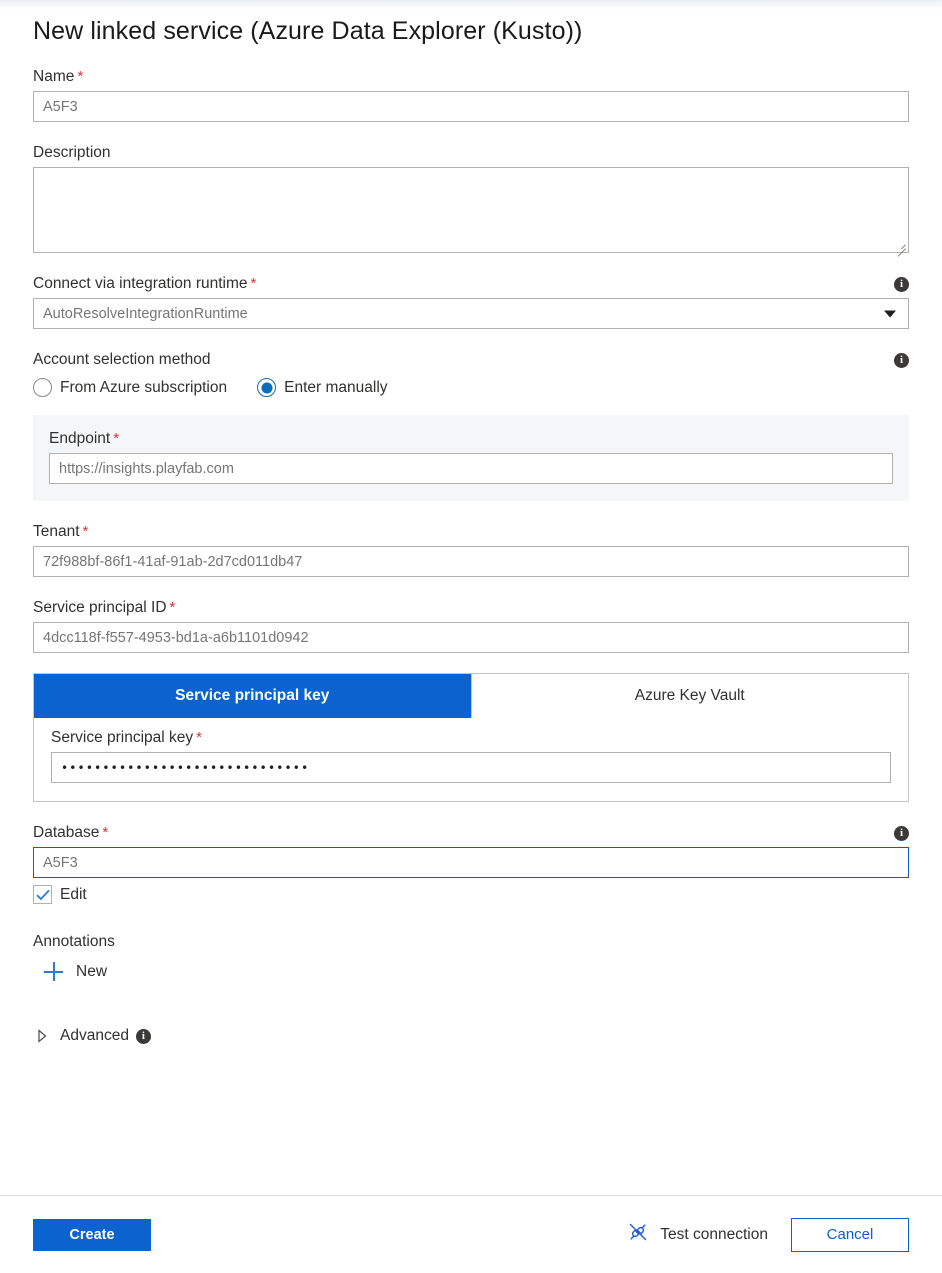  What do you see at coordinates (56, 531) in the screenshot?
I see `tenant-label: Tenant` at bounding box center [56, 531].